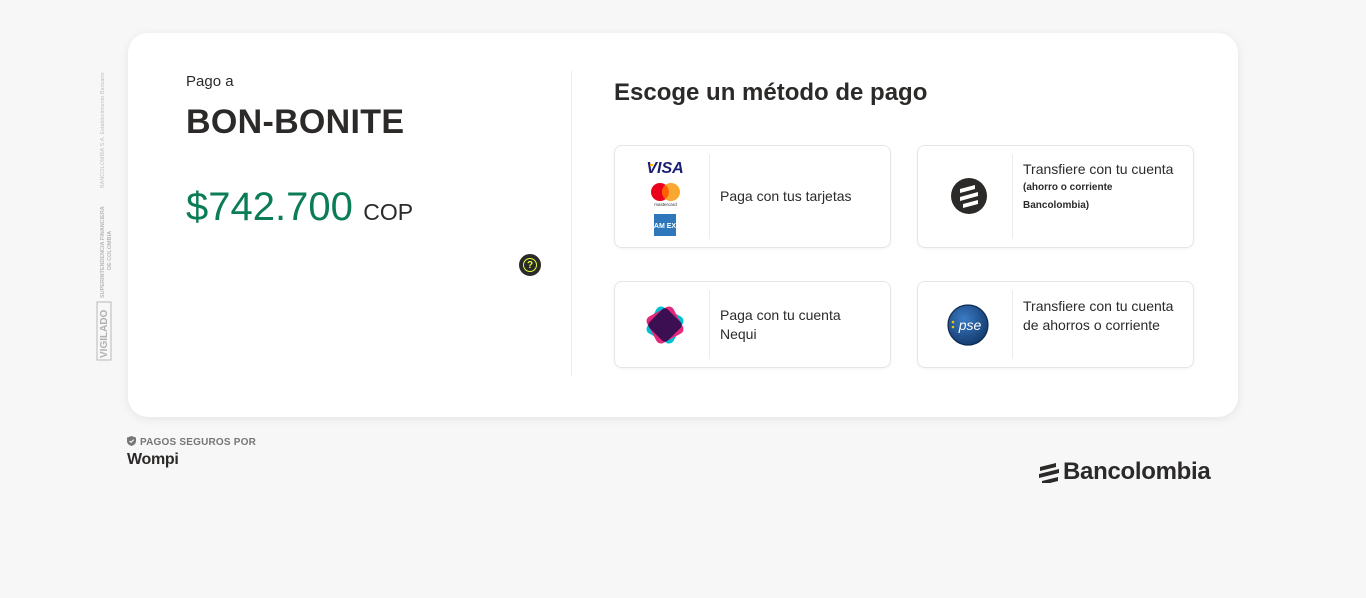 The width and height of the screenshot is (1366, 598). Describe the element at coordinates (269, 207) in the screenshot. I see `amount-value: $742.700` at that location.